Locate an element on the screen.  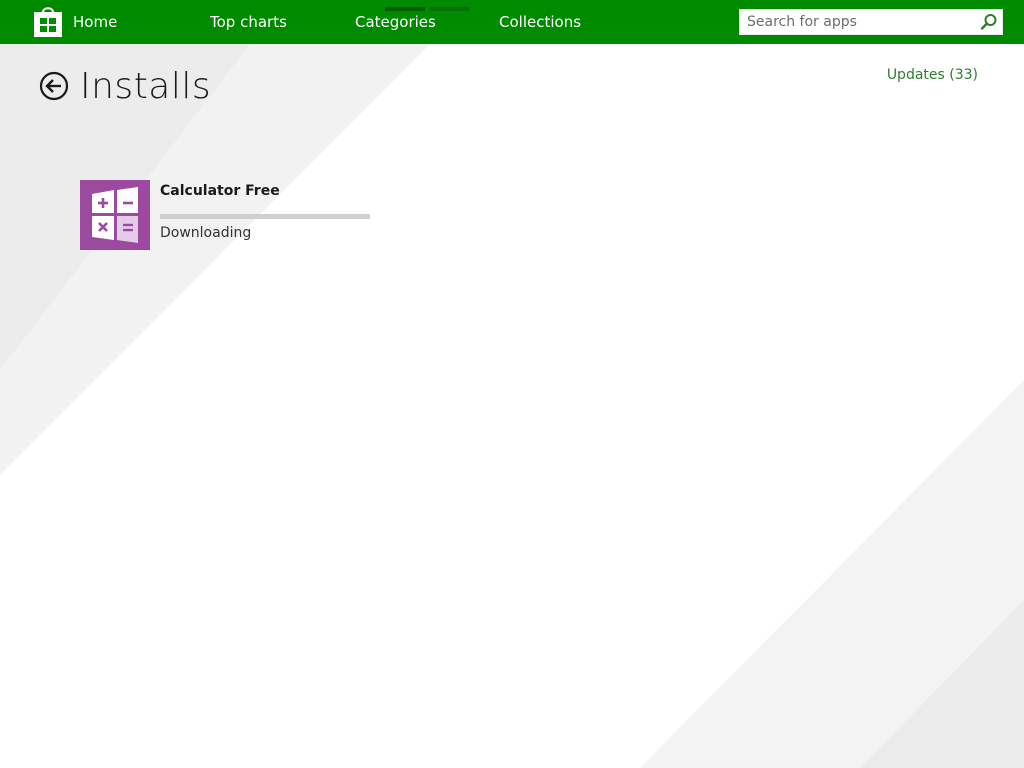
updates-link: Updates (33) is located at coordinates (932, 75).